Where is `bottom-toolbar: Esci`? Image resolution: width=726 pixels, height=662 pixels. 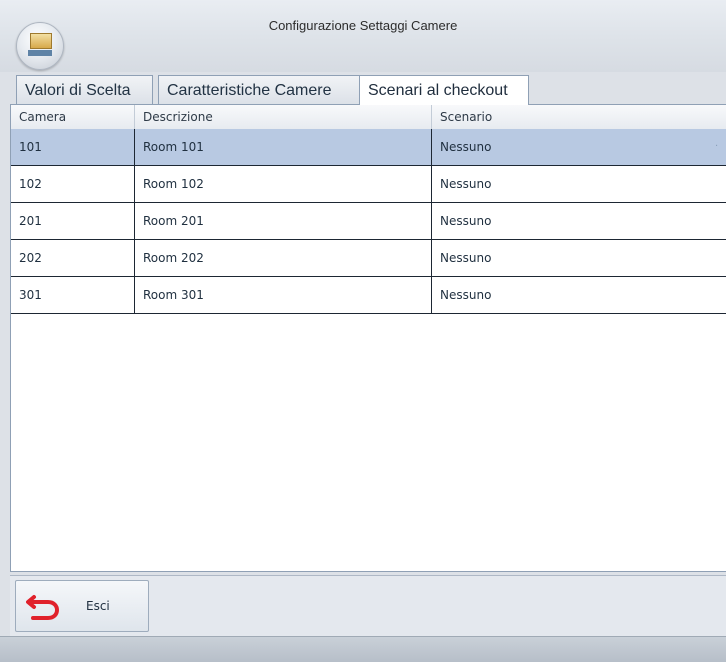 bottom-toolbar: Esci is located at coordinates (368, 605).